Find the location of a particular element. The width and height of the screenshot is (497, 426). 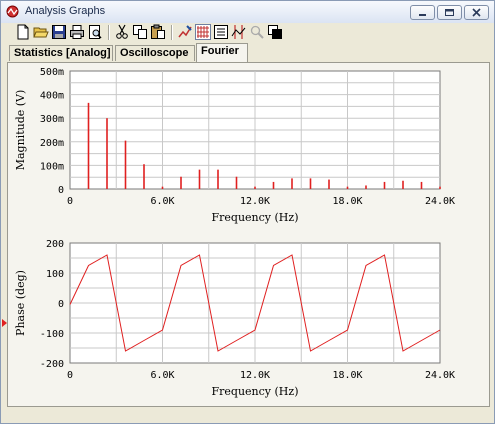

close-icon is located at coordinates (476, 12).